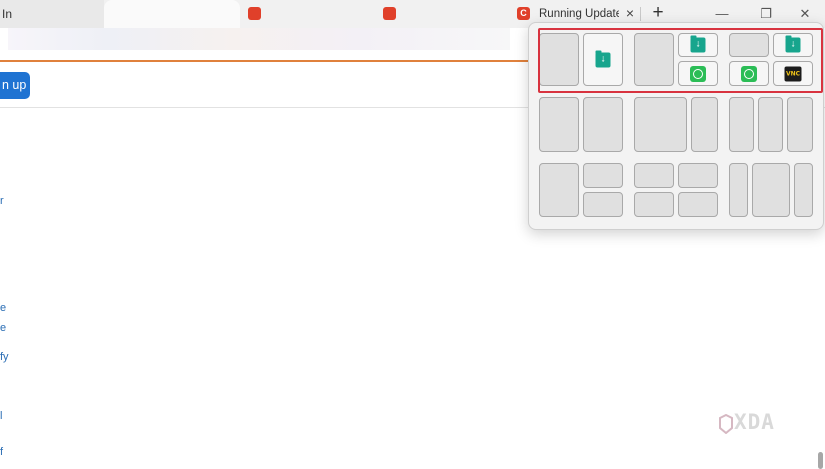 The image size is (825, 469). I want to click on link-fragment: fy, so click(4, 357).